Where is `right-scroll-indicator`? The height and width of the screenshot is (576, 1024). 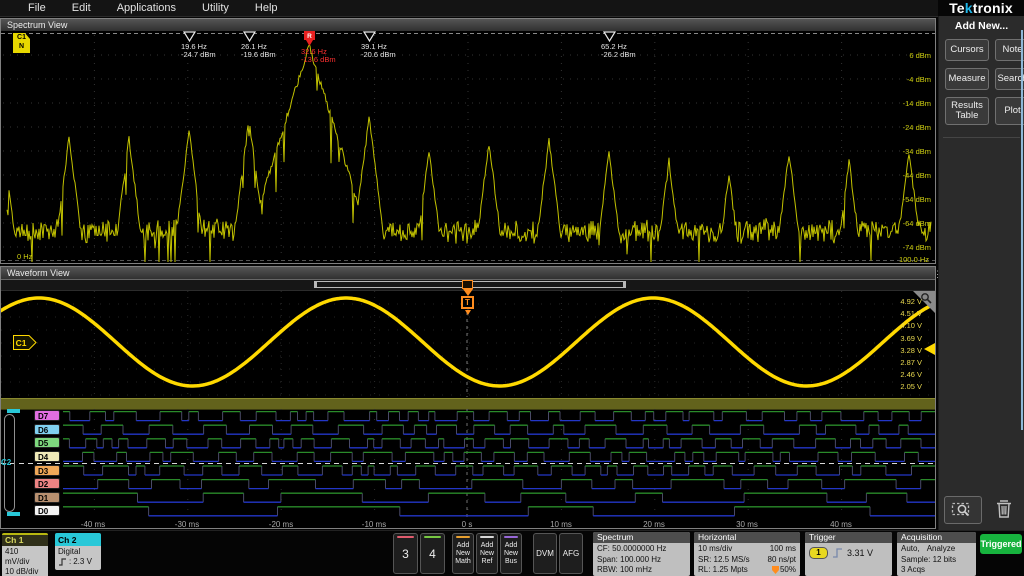 right-scroll-indicator is located at coordinates (1022, 230).